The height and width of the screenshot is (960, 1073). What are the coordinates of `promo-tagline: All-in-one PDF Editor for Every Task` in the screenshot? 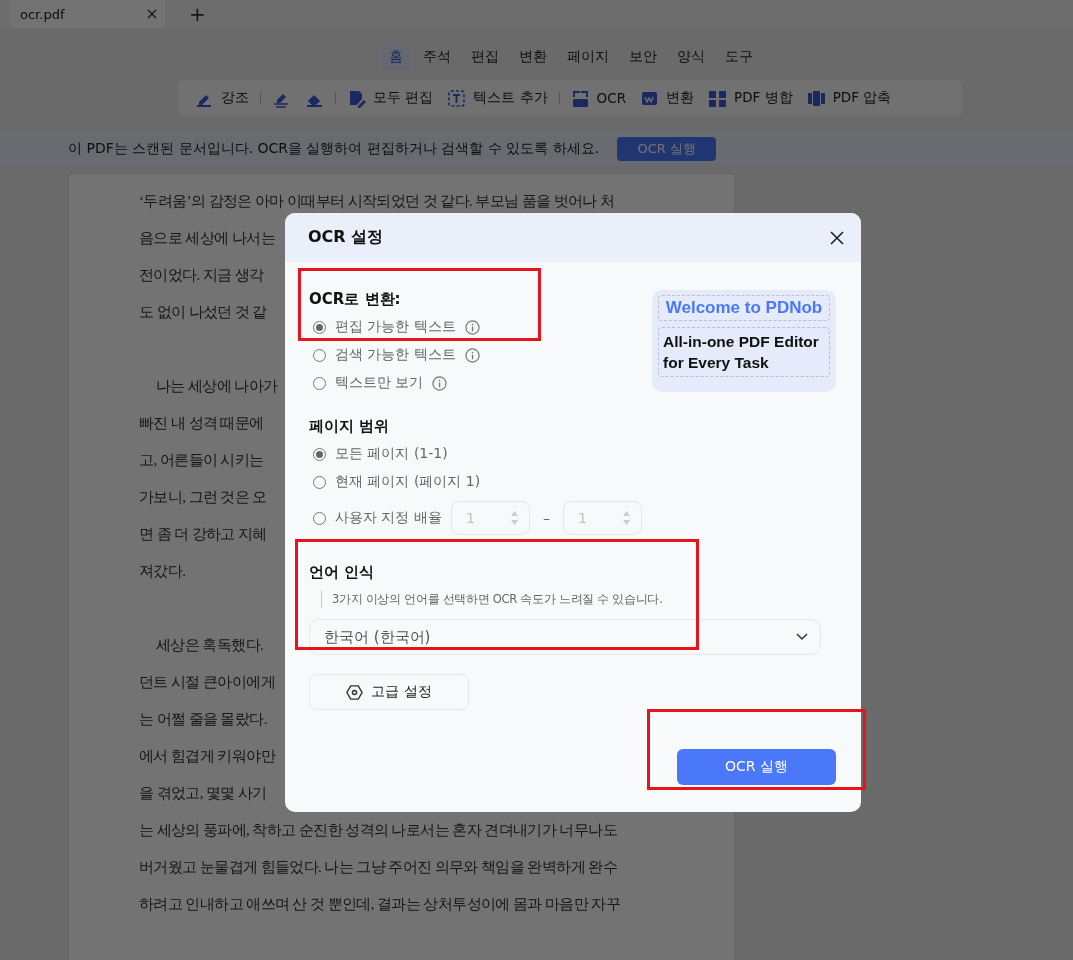 It's located at (744, 352).